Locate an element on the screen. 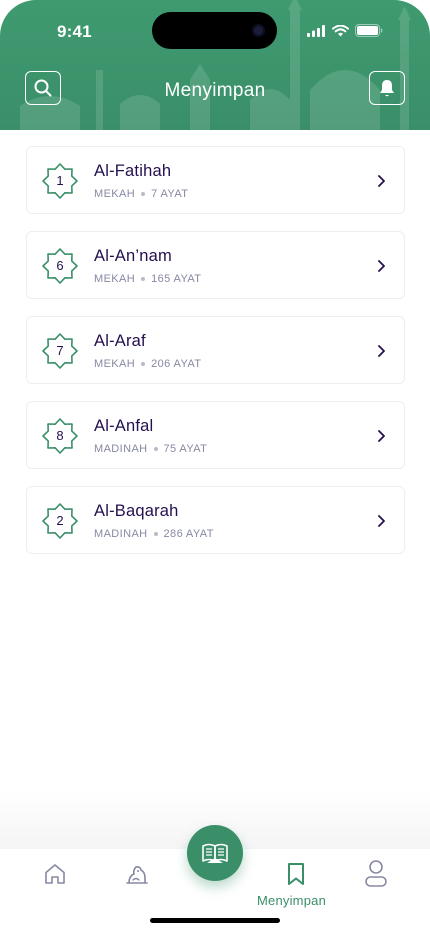 The width and height of the screenshot is (430, 932). surah-number-badge: 8 is located at coordinates (60, 436).